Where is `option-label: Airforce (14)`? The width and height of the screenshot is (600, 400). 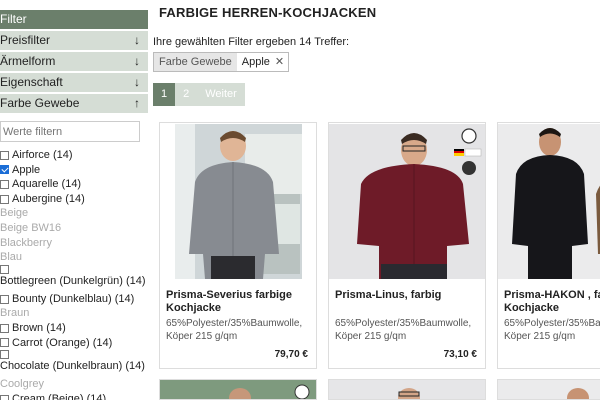
option-label: Airforce (14) is located at coordinates (42, 155).